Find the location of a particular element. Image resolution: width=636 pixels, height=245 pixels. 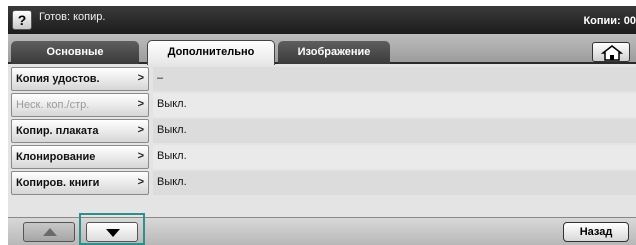

clone-copy-button: Клонирование > is located at coordinates (80, 157).